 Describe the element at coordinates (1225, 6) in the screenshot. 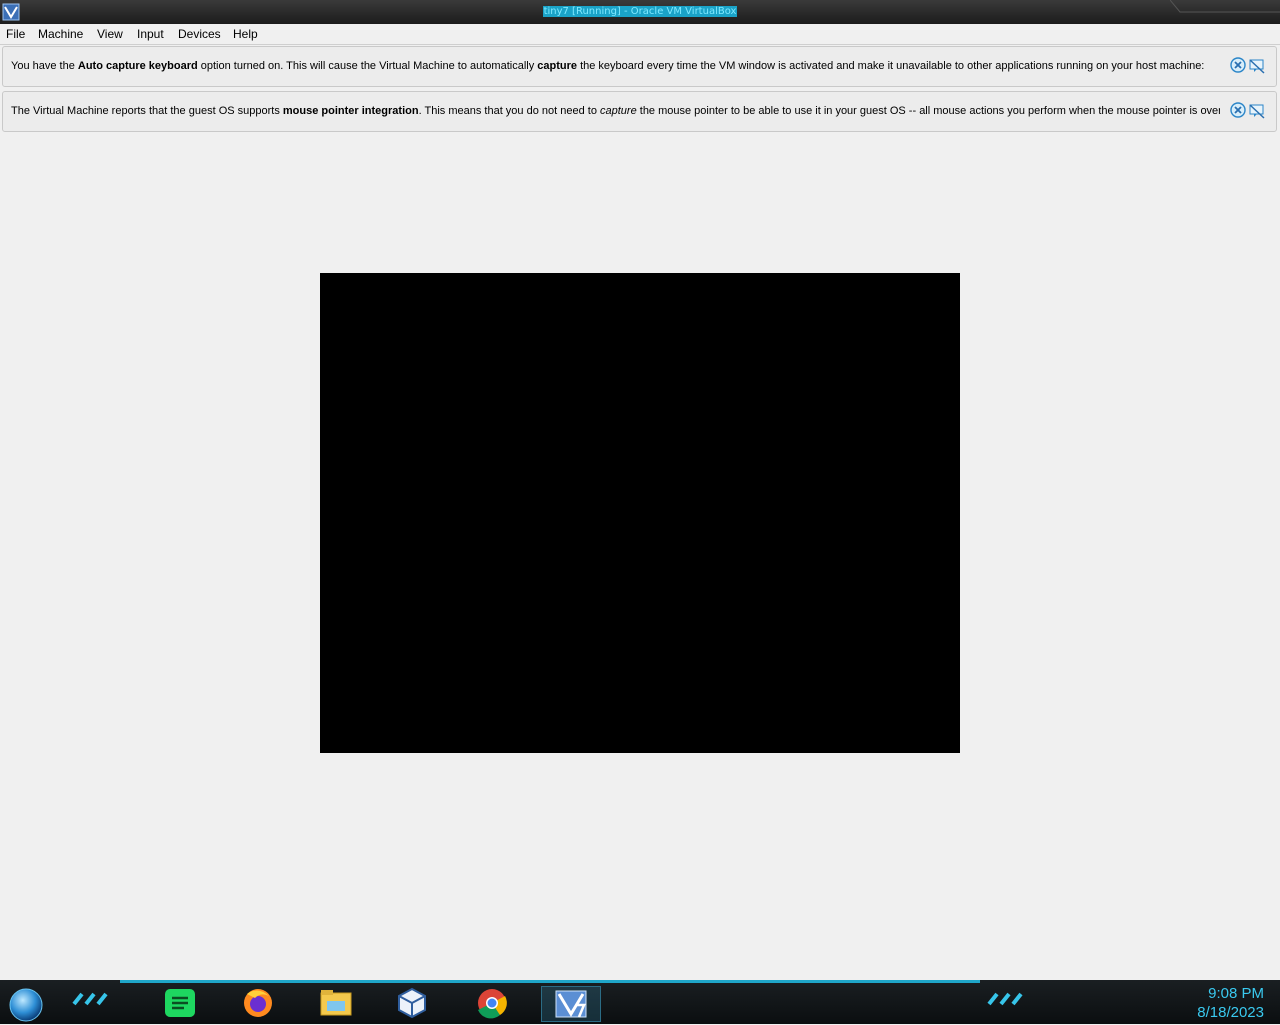

I see `title-bar-decoration` at that location.